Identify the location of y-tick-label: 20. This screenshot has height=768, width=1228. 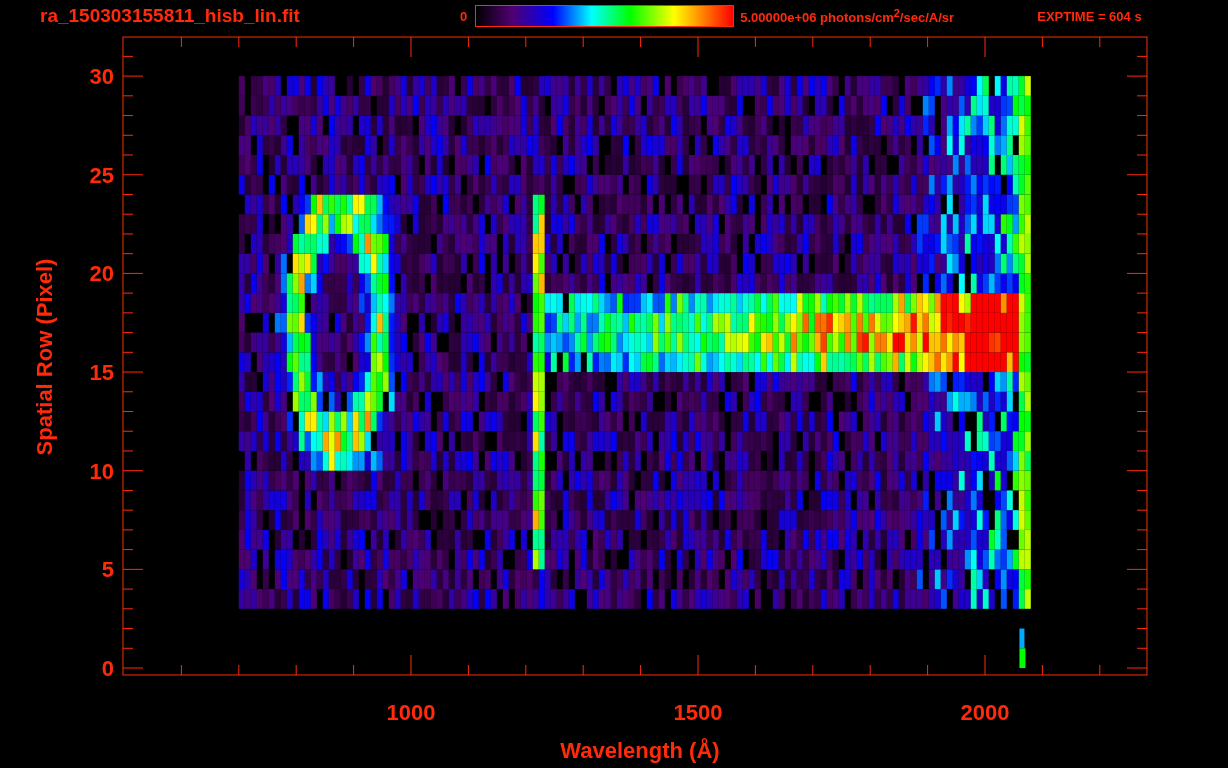
(101, 274).